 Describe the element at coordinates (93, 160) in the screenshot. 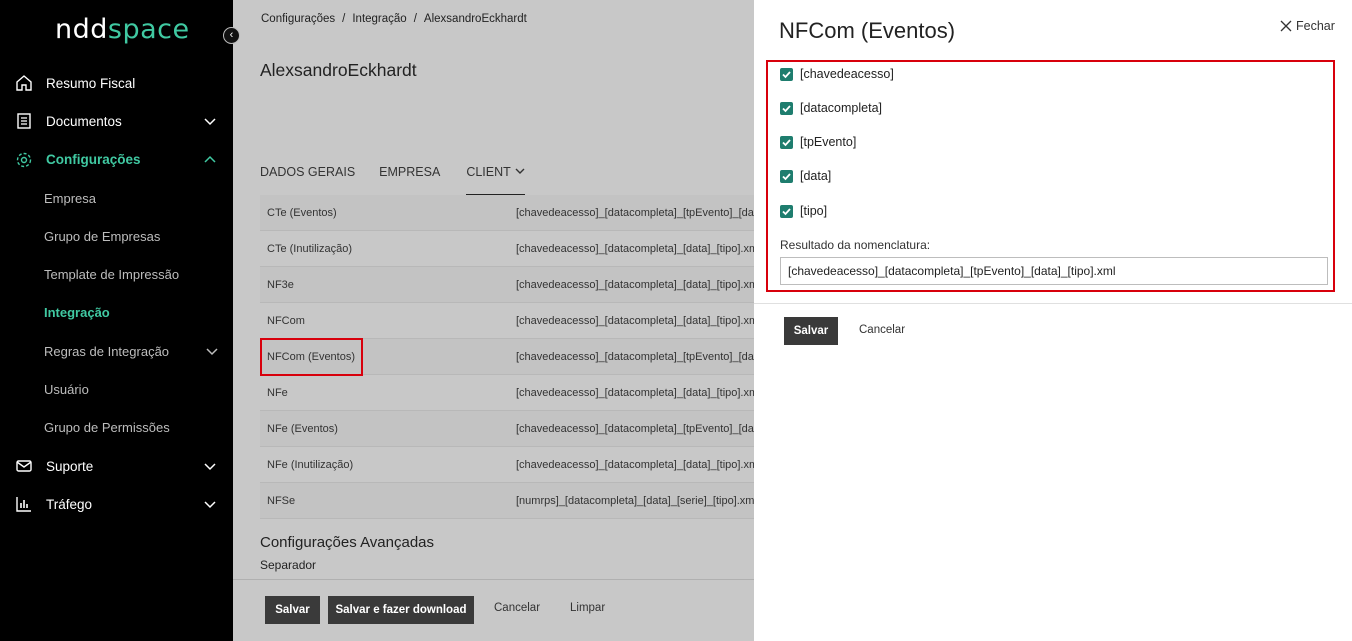

I see `sidebar-item-label: Configurações` at that location.